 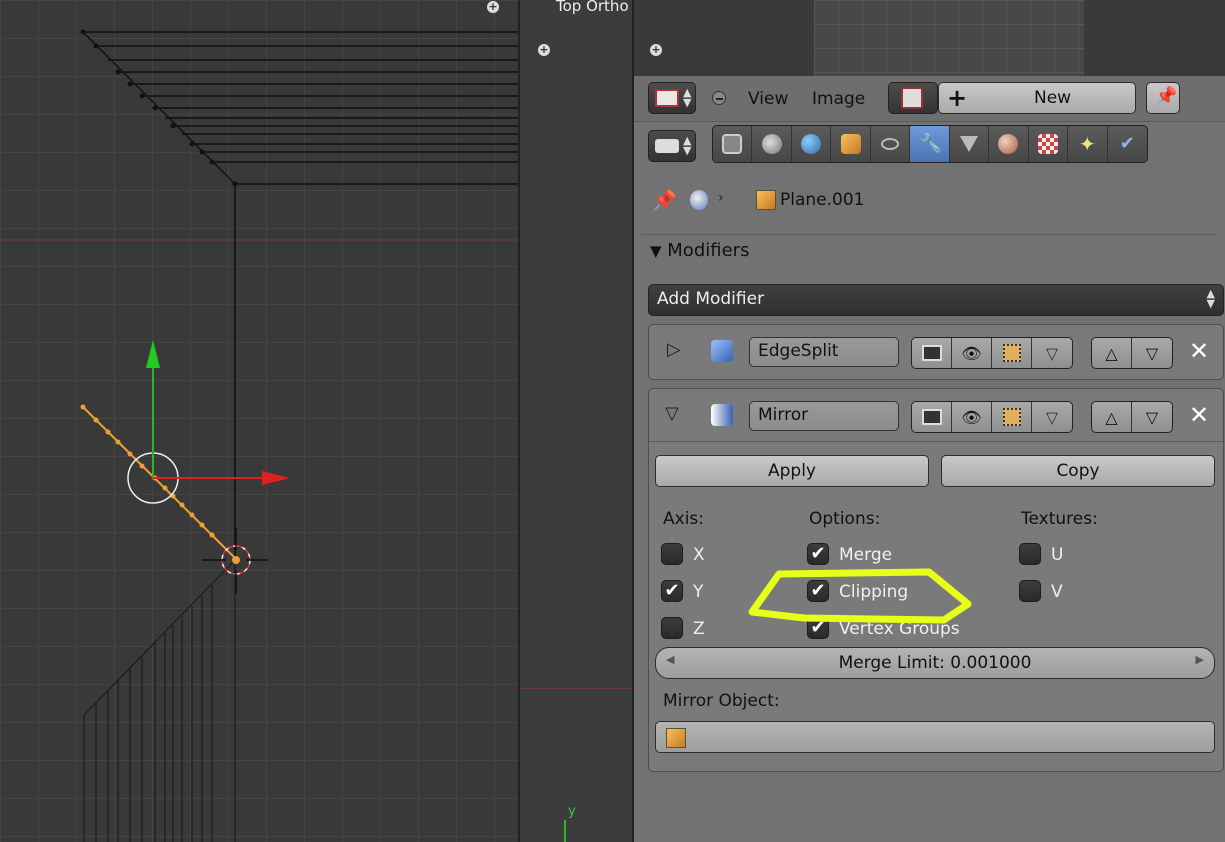 I want to click on pin-image-button: 📌, so click(x=1163, y=98).